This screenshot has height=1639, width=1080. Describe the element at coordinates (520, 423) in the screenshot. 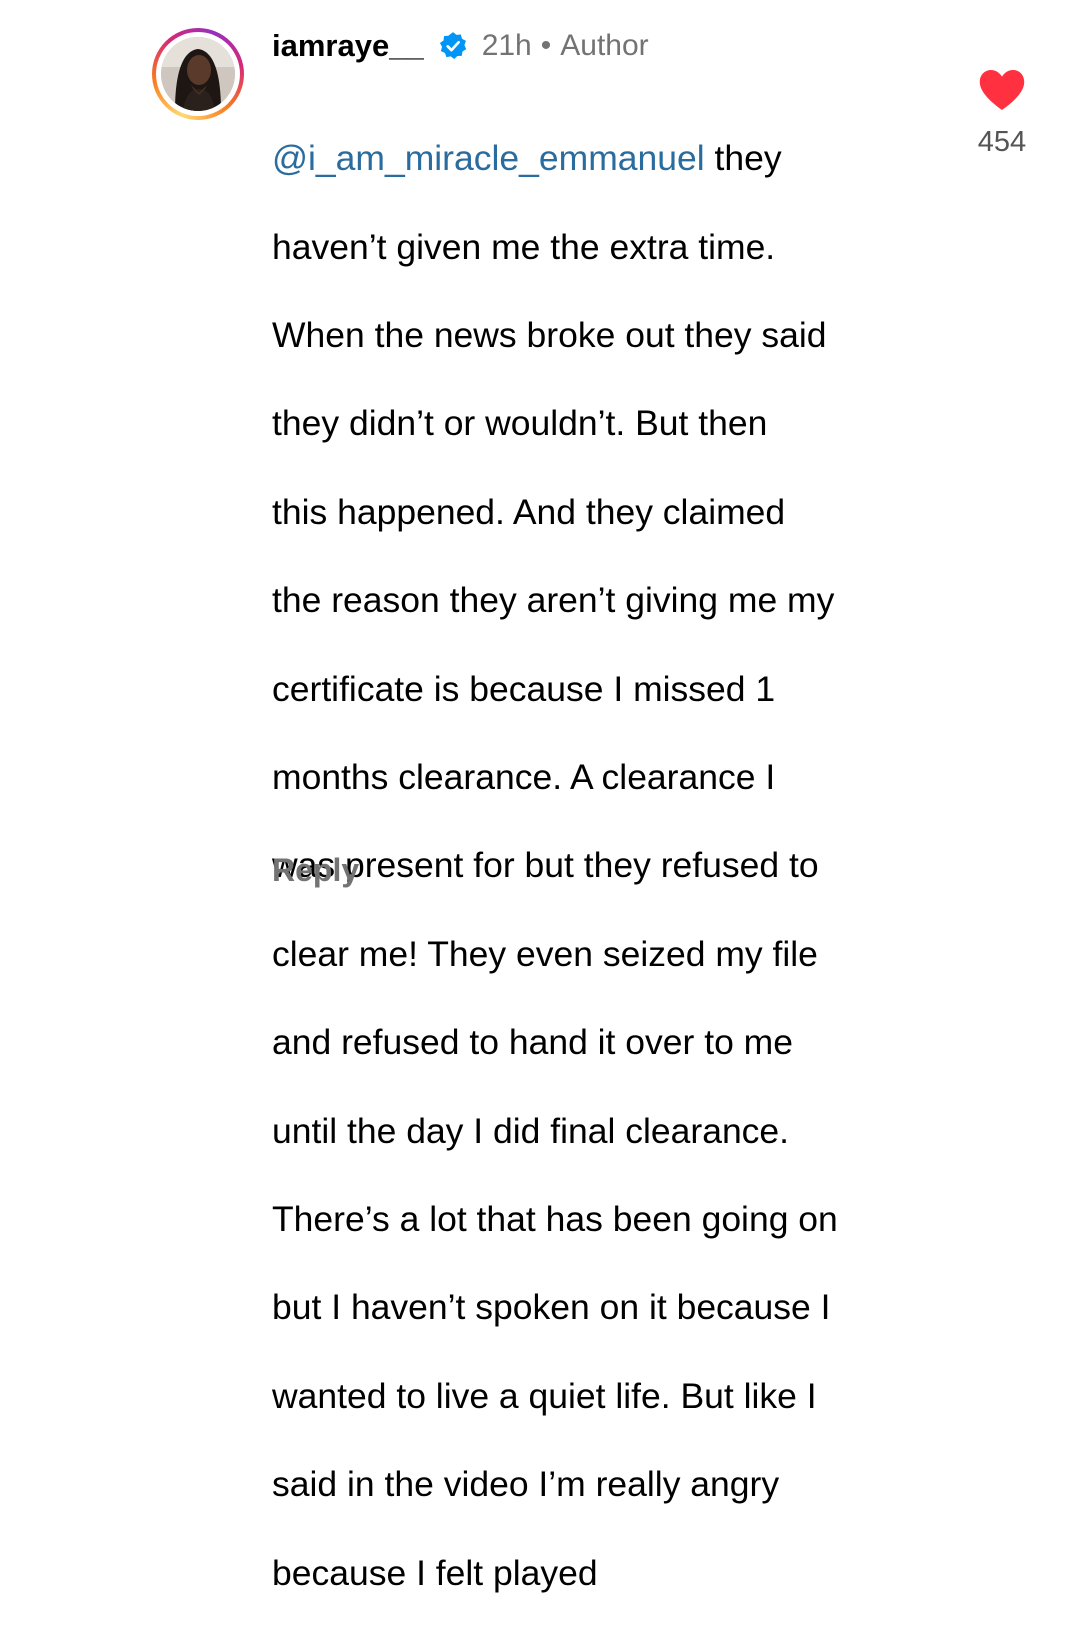

I see `comment-line: they didn’t or wouldn’t. But then` at that location.